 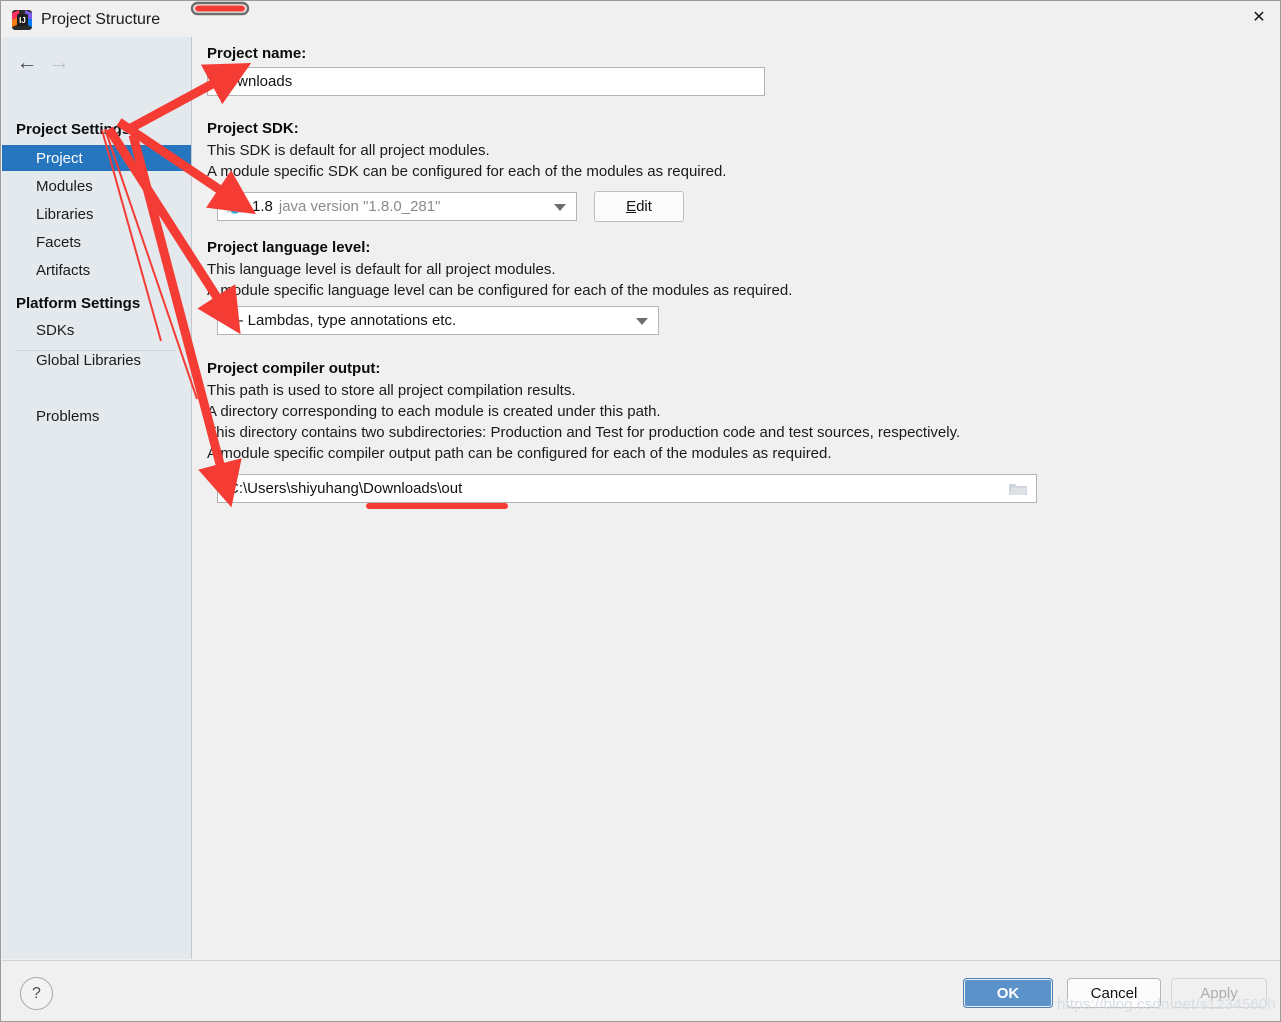 I want to click on java-sdk-folder-icon, so click(x=235, y=207).